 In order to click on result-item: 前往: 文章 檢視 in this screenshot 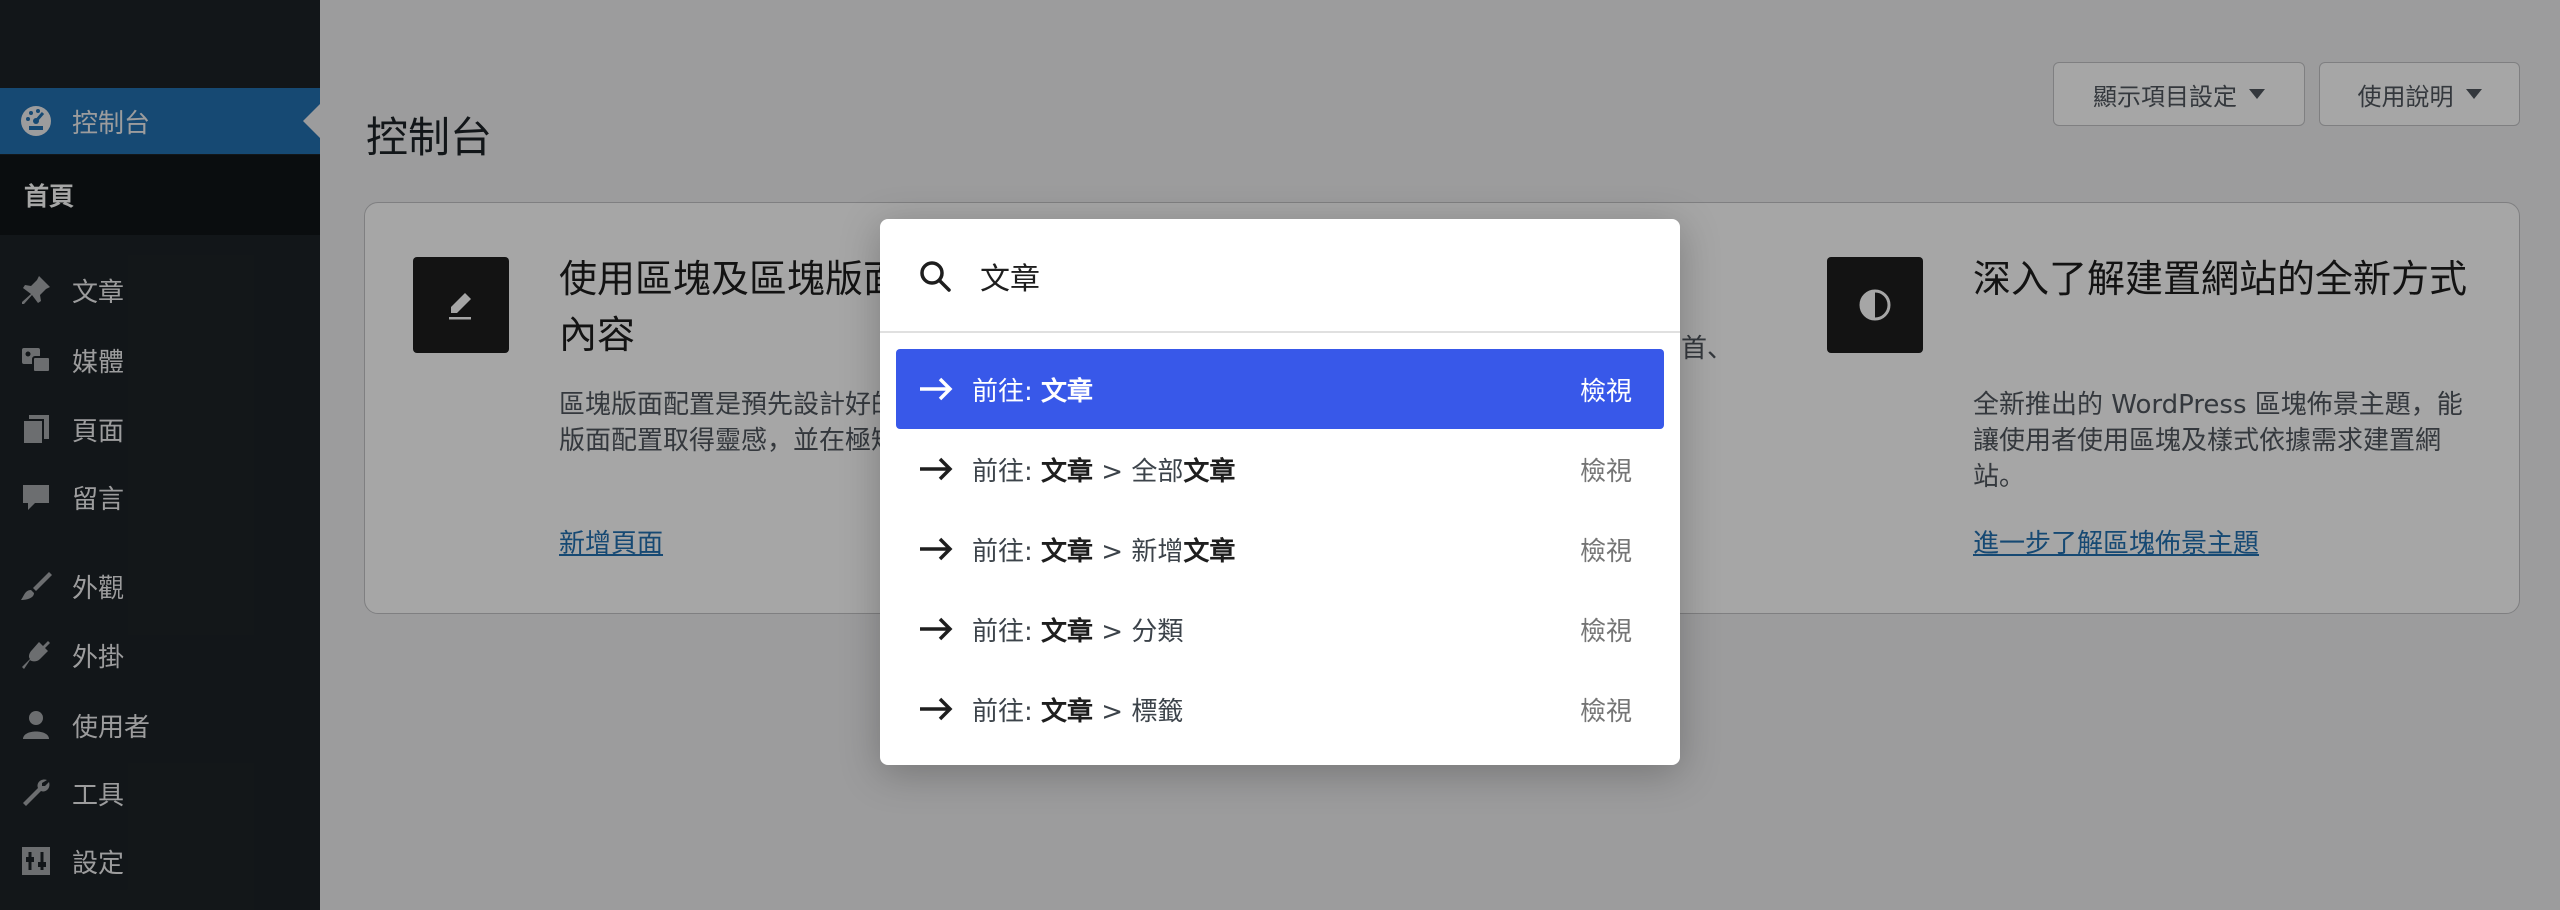, I will do `click(1280, 389)`.